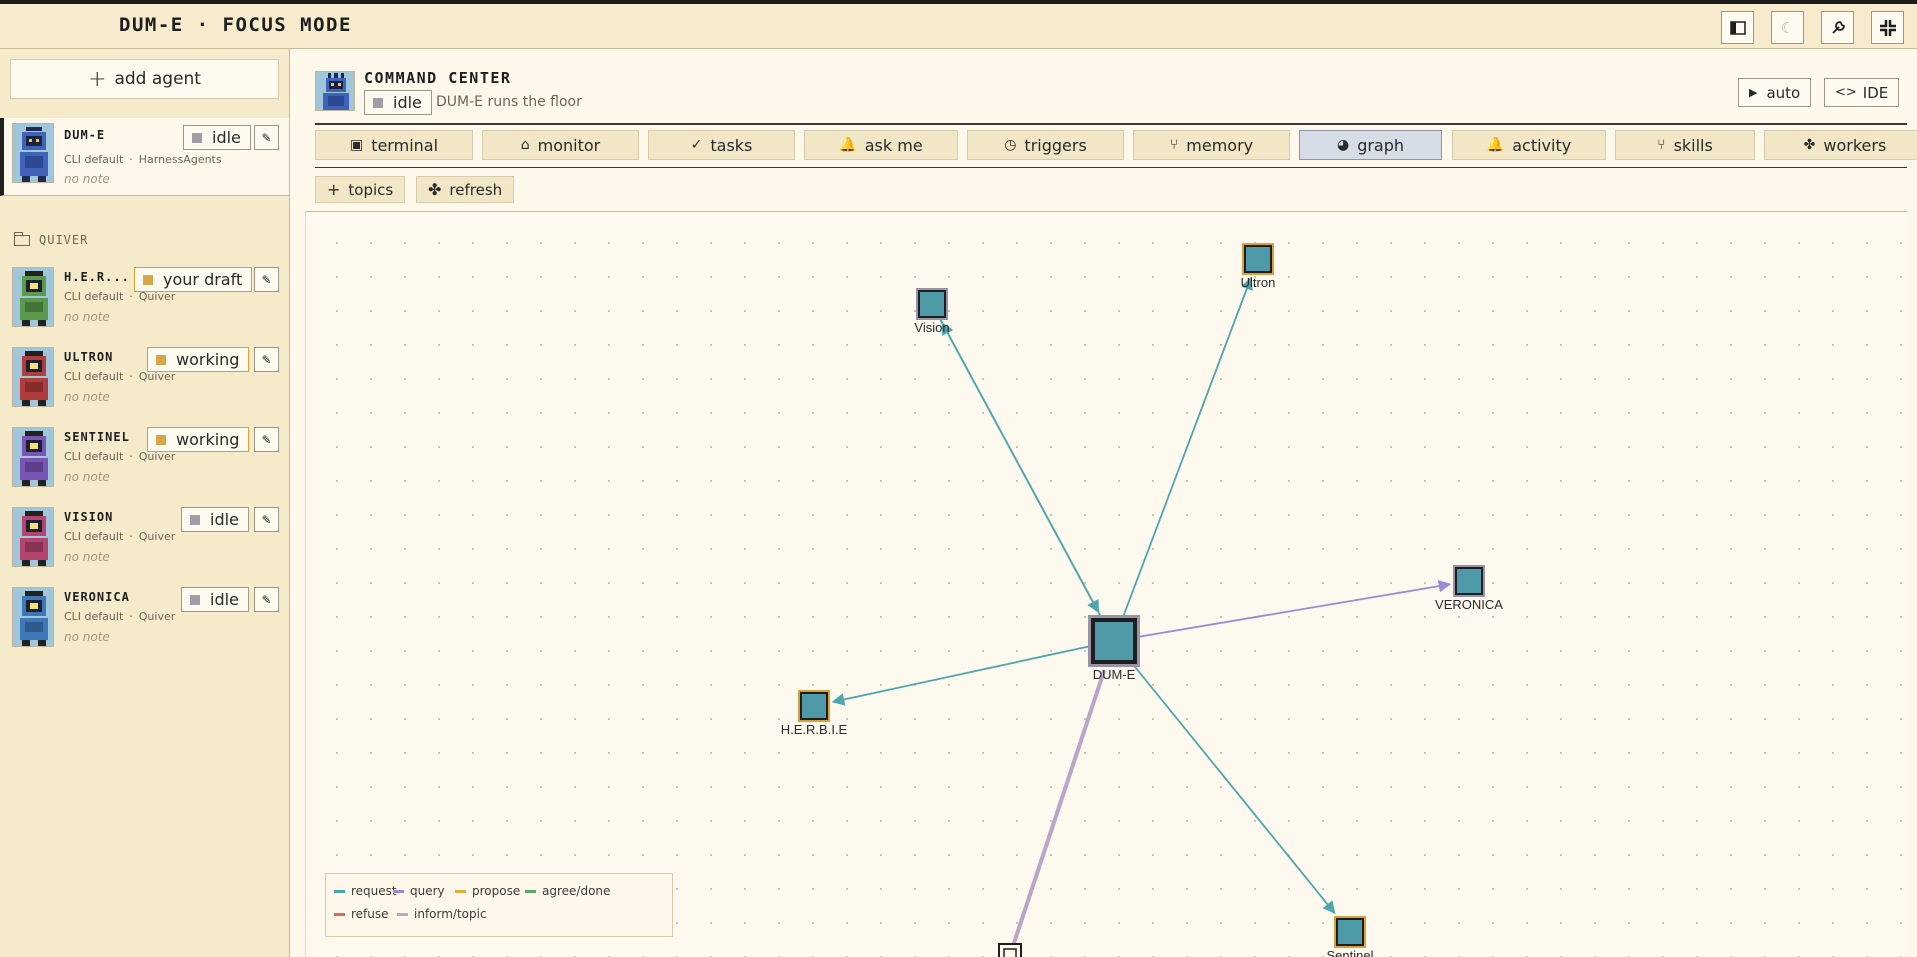  I want to click on tab-terminal: ▣ terminal, so click(394, 145).